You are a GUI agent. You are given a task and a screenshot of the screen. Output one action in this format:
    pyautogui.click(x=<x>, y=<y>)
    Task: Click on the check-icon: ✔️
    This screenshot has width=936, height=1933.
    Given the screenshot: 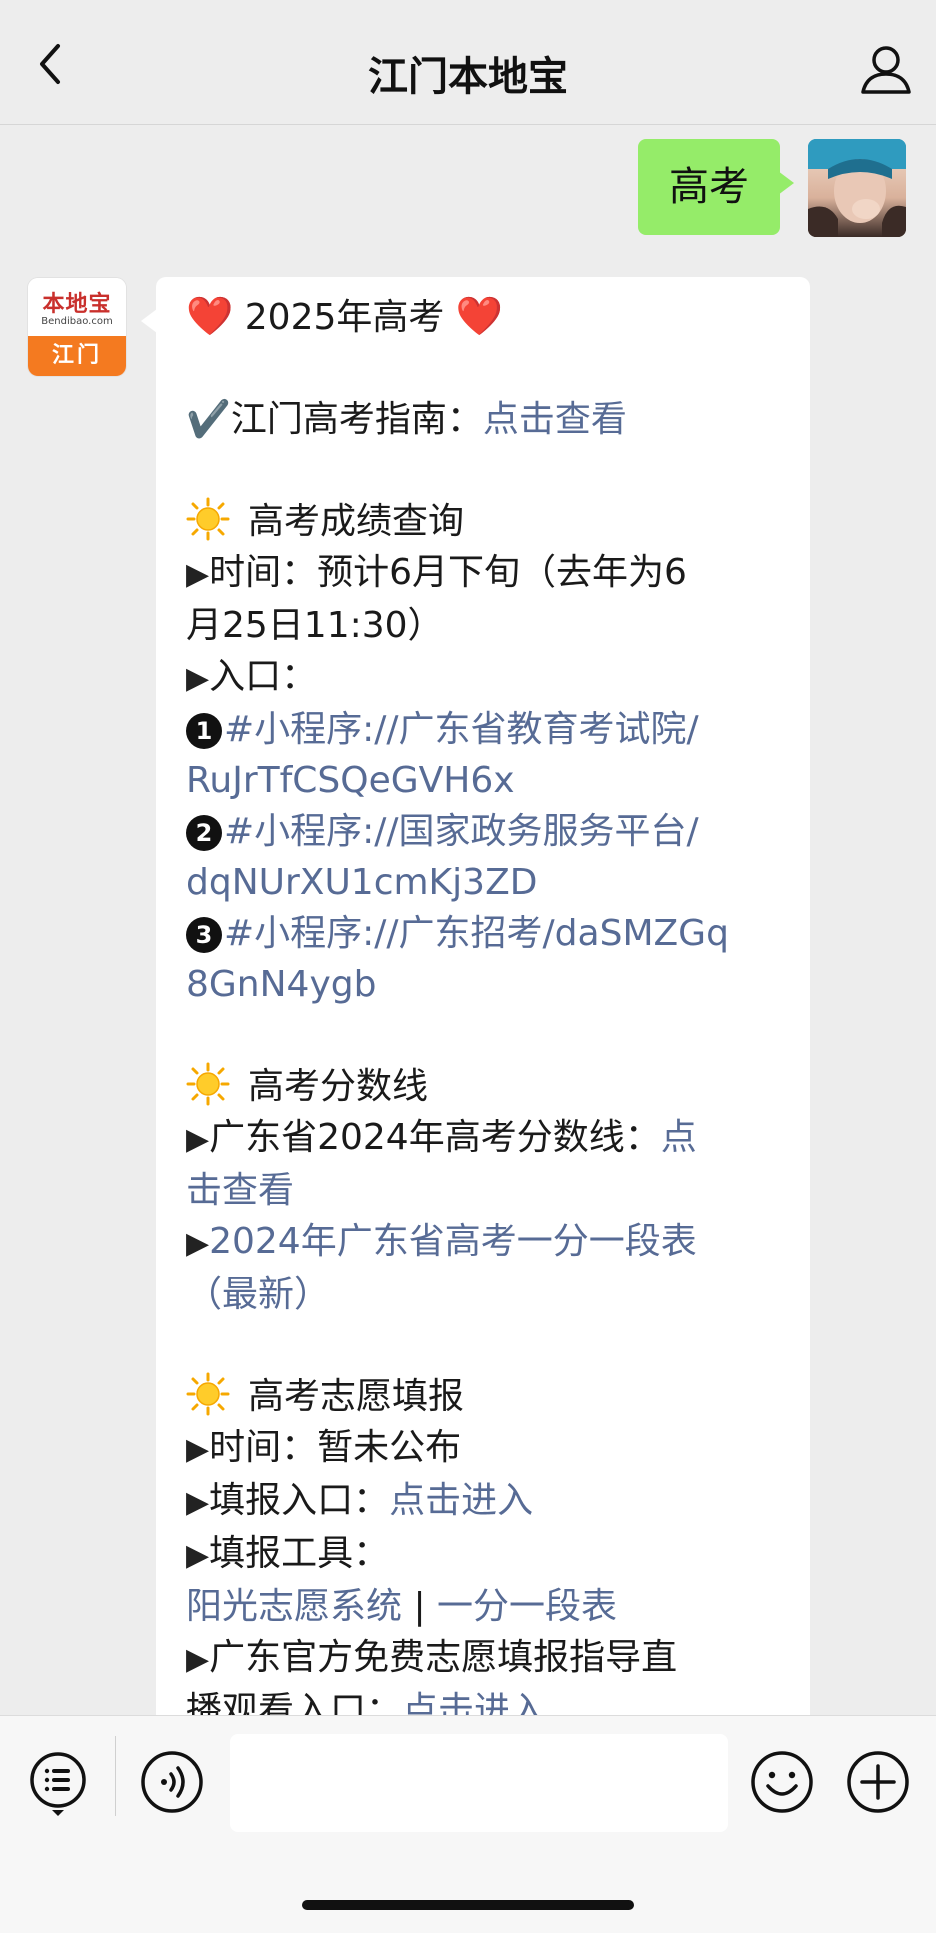 What is the action you would take?
    pyautogui.click(x=208, y=419)
    